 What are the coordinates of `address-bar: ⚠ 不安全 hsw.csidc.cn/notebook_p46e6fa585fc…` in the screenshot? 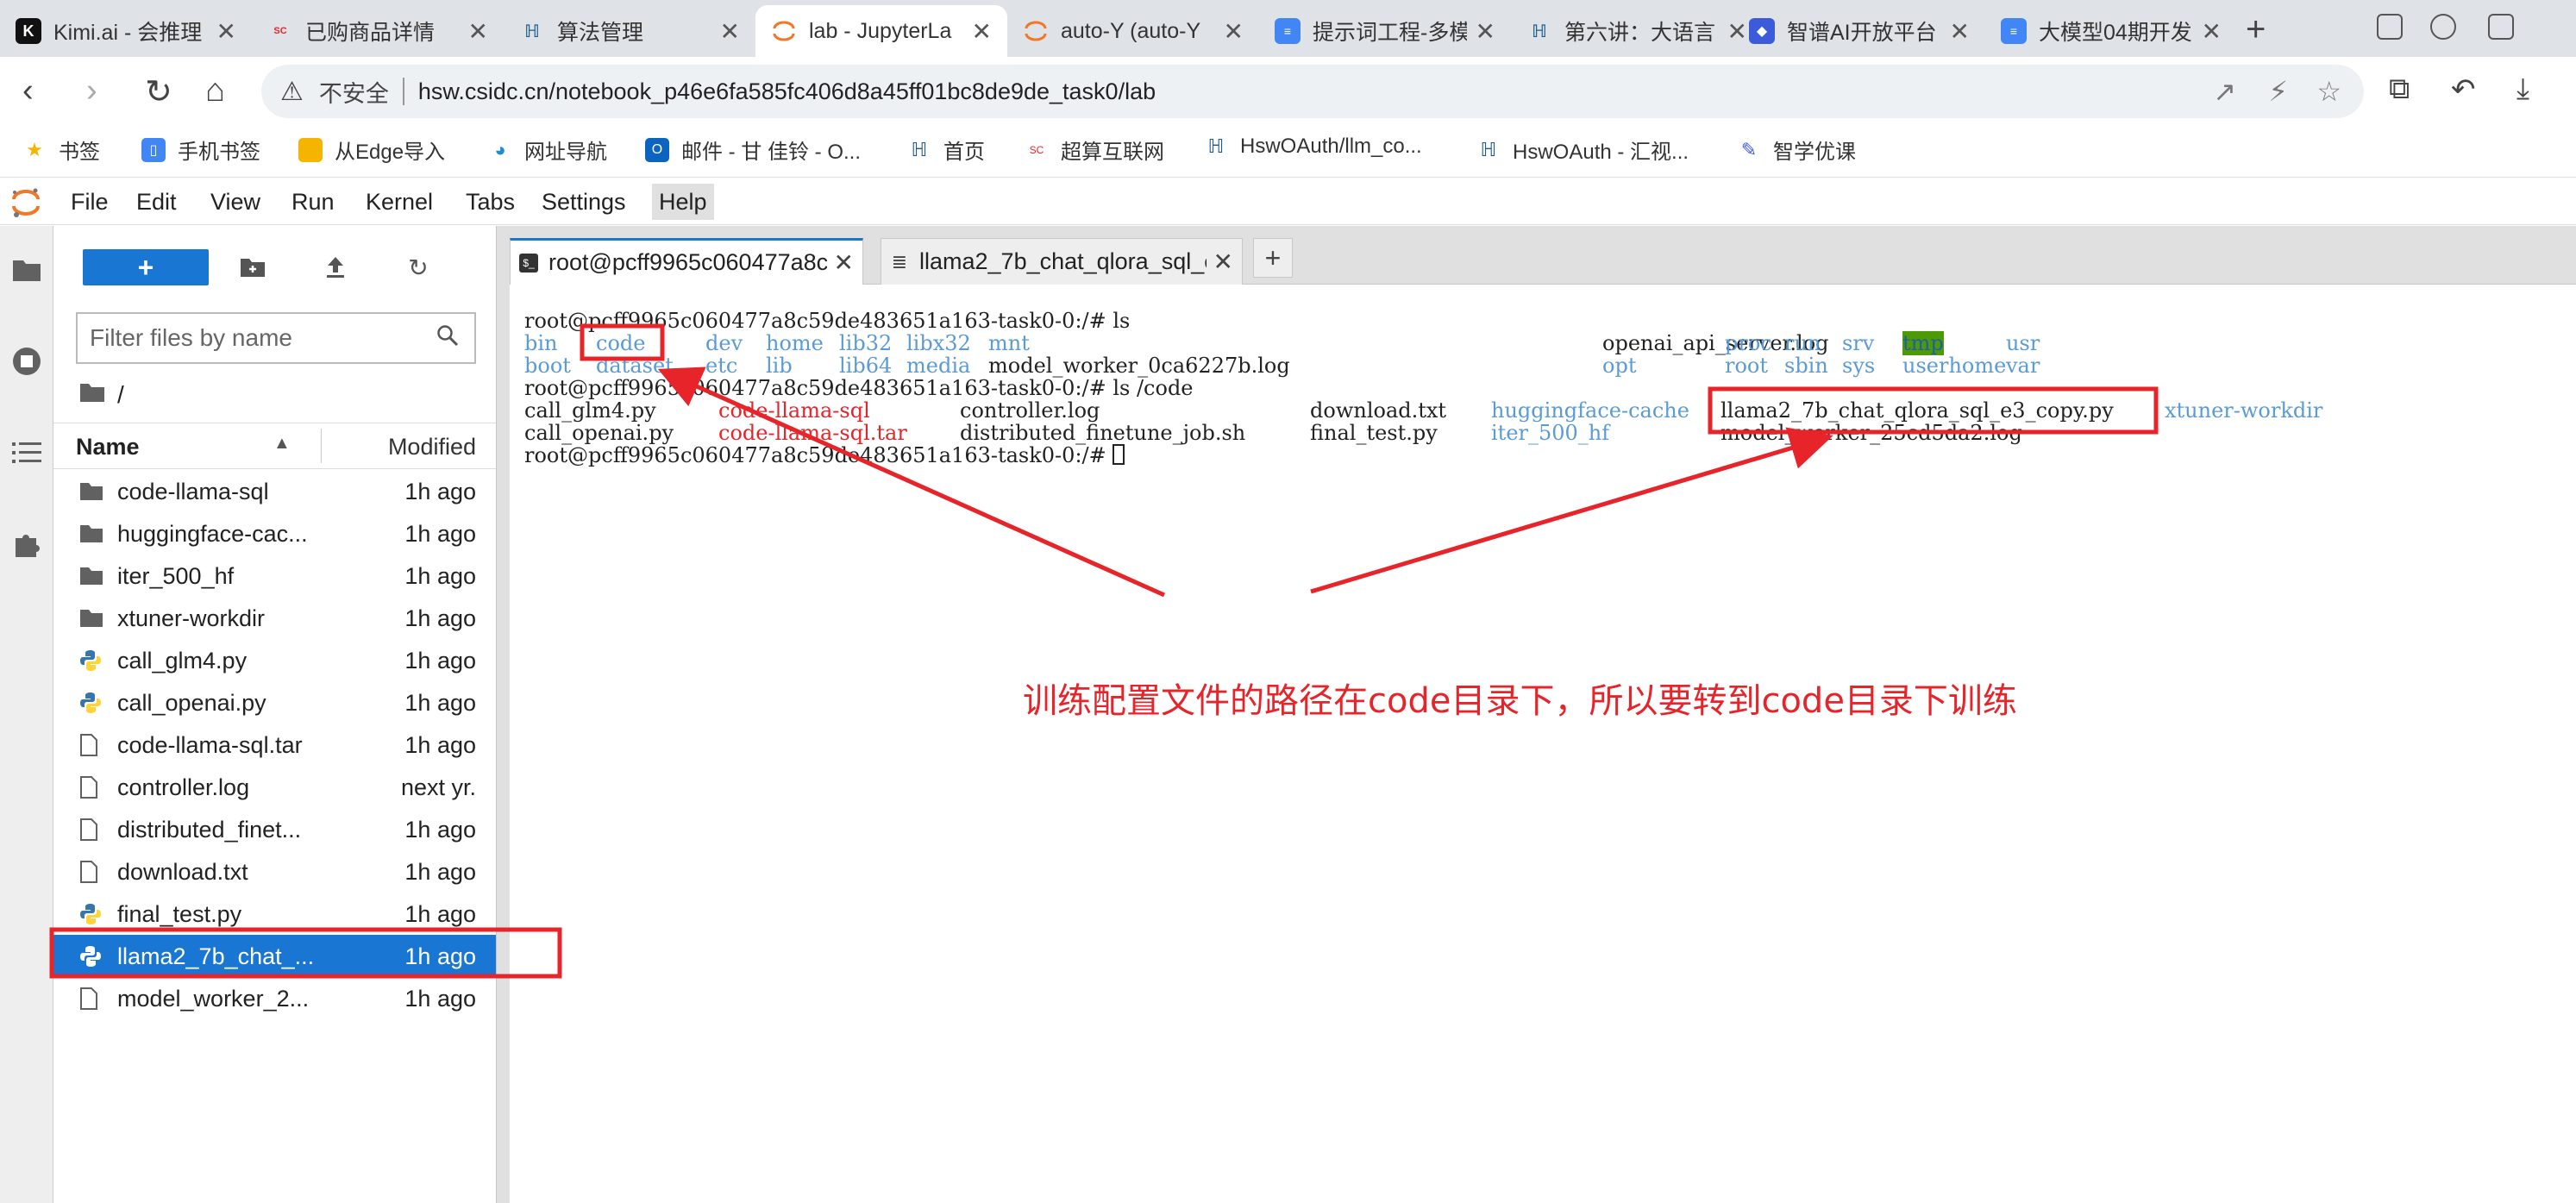 It's located at (1312, 91).